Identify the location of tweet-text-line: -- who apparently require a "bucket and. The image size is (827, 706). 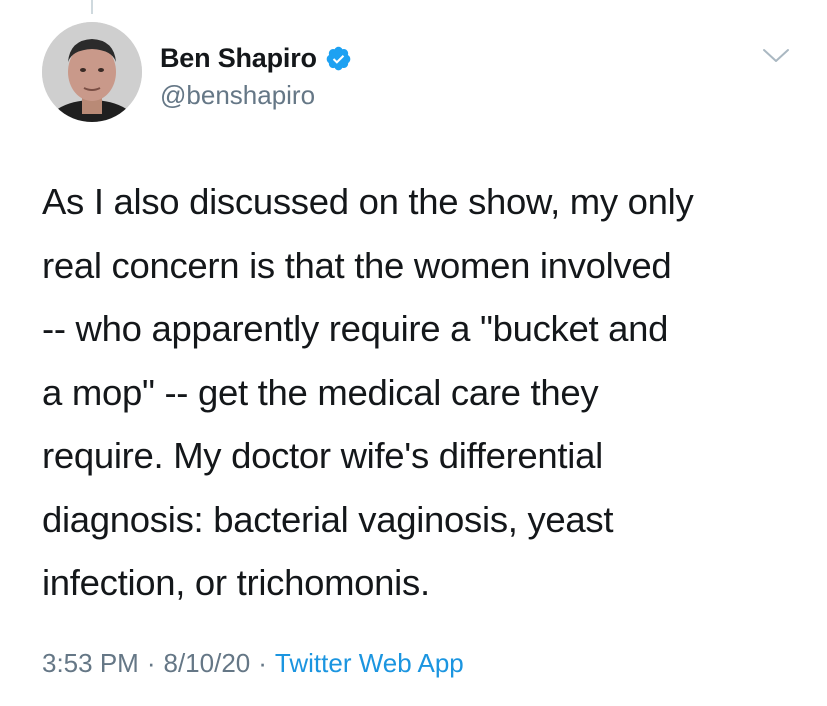
(355, 328).